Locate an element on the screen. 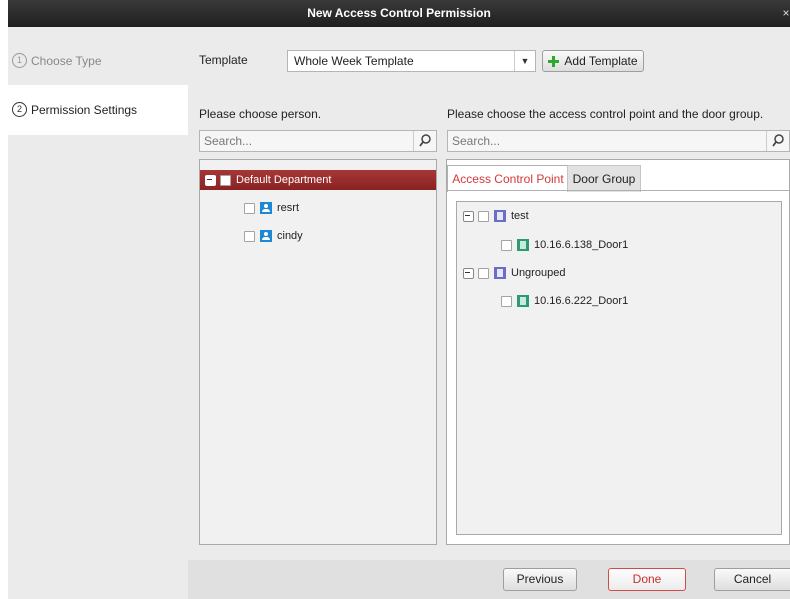 This screenshot has height=599, width=790. step-number-icon: 2 is located at coordinates (19, 110).